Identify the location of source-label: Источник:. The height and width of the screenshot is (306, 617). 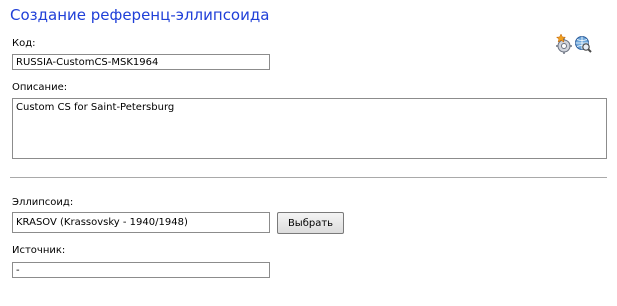
(39, 250).